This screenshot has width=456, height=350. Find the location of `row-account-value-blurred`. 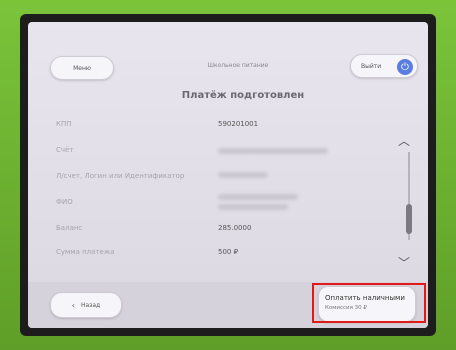

row-account-value-blurred is located at coordinates (273, 151).